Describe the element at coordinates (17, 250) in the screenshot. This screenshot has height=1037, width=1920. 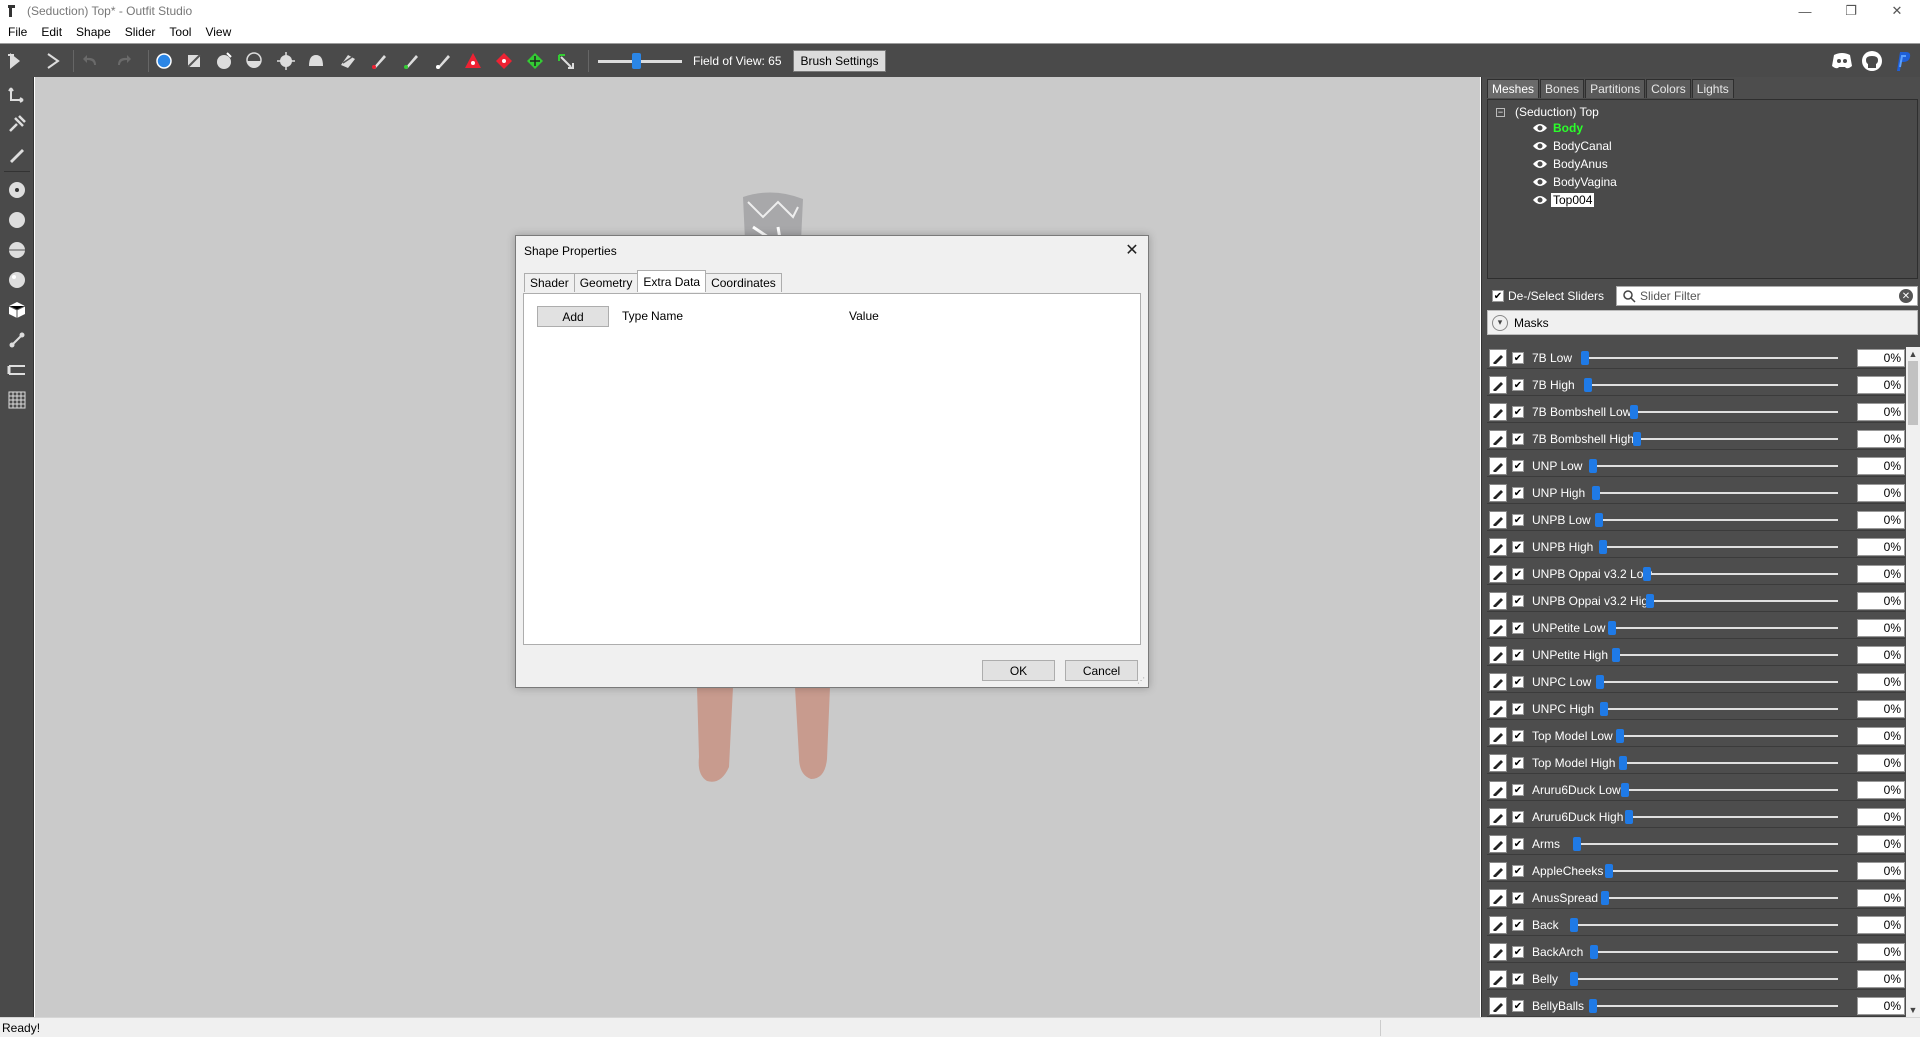
I see `brush-size-3-icon` at that location.